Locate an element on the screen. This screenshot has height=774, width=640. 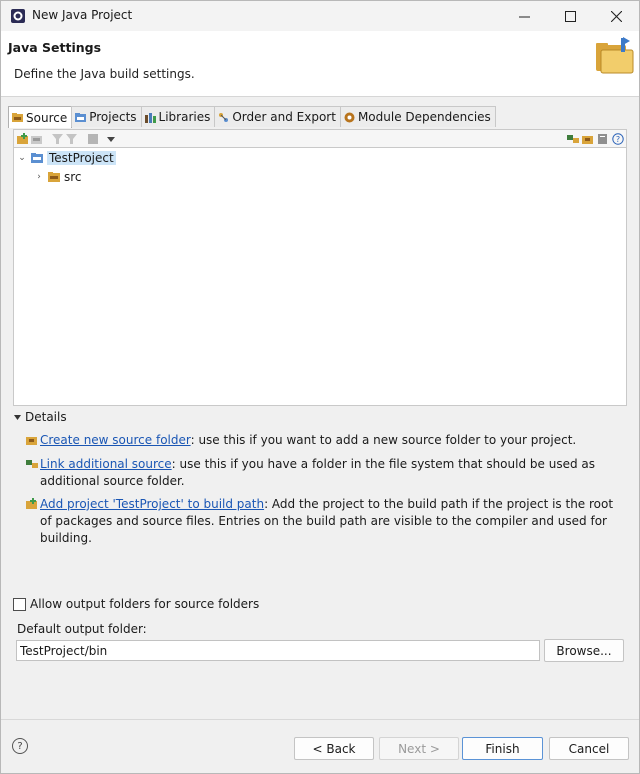
close-button is located at coordinates (616, 16).